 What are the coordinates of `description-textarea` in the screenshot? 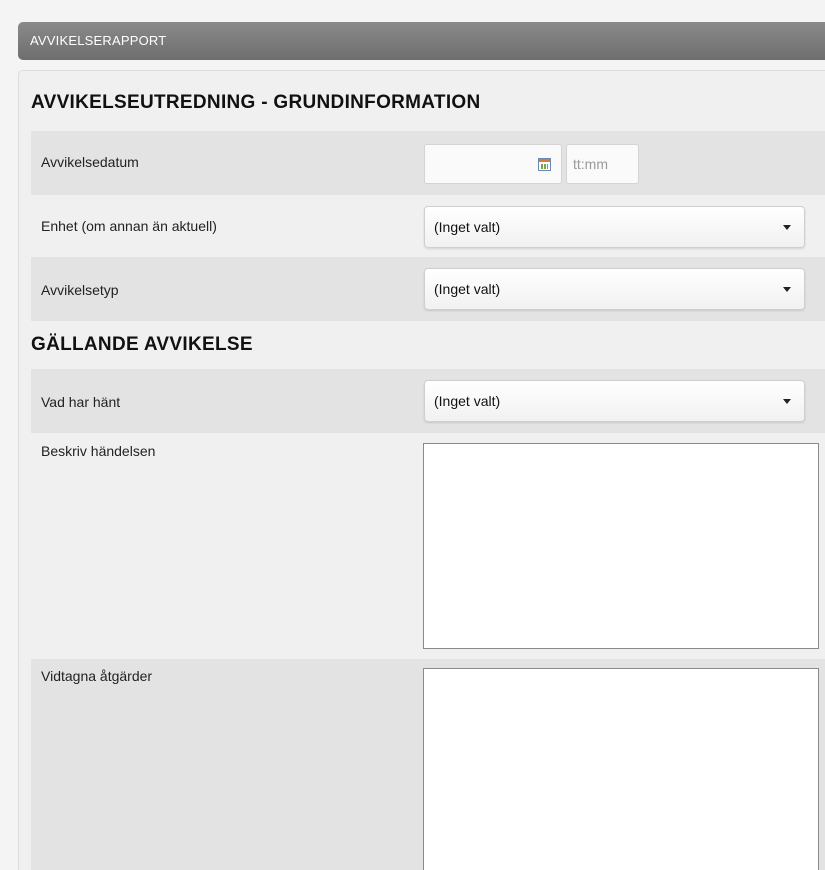 It's located at (621, 546).